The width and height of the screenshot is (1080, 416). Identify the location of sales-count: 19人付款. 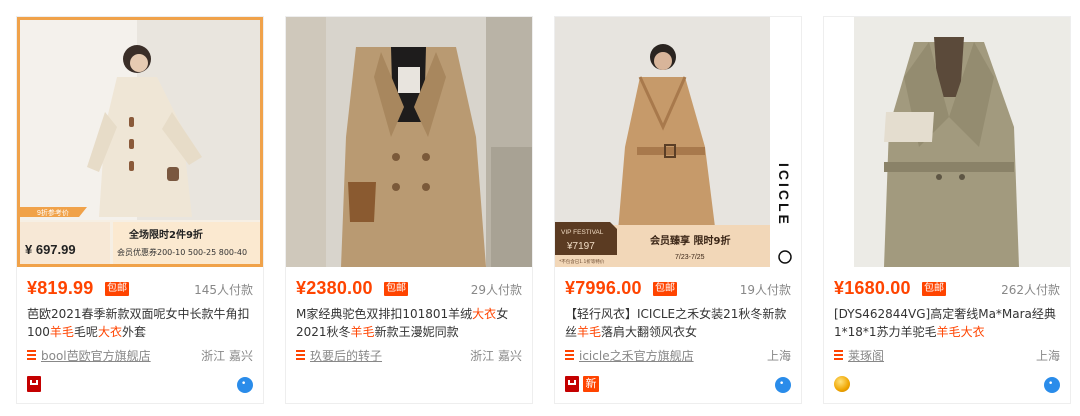
(765, 290).